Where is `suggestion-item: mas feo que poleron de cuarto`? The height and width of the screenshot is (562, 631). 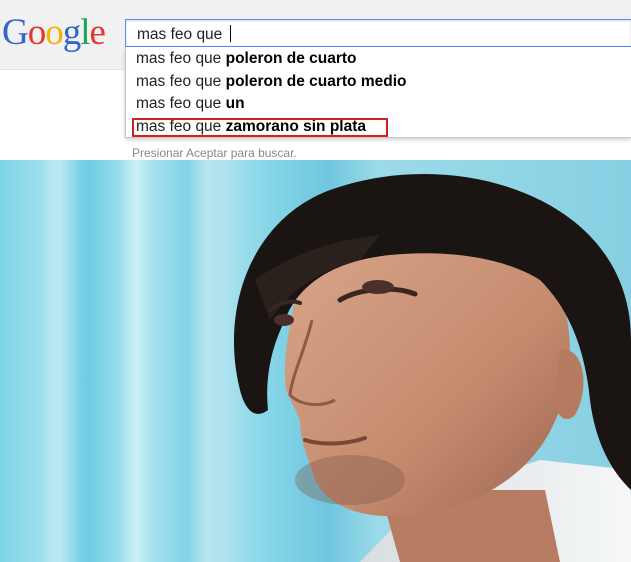 suggestion-item: mas feo que poleron de cuarto is located at coordinates (246, 59).